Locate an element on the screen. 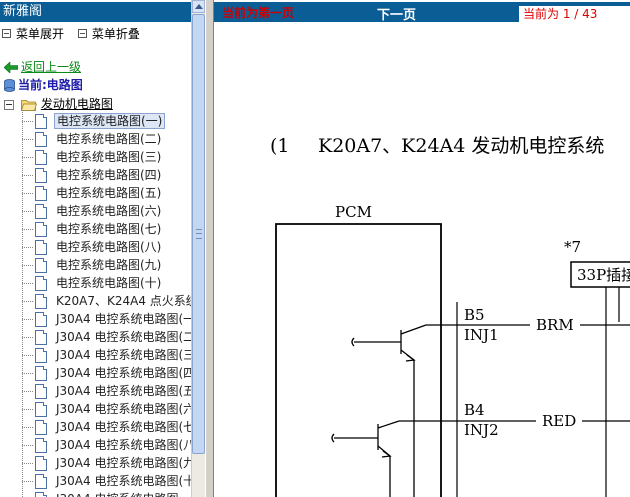 Image resolution: width=630 pixels, height=497 pixels. next-page-button: 下一页 is located at coordinates (396, 13).